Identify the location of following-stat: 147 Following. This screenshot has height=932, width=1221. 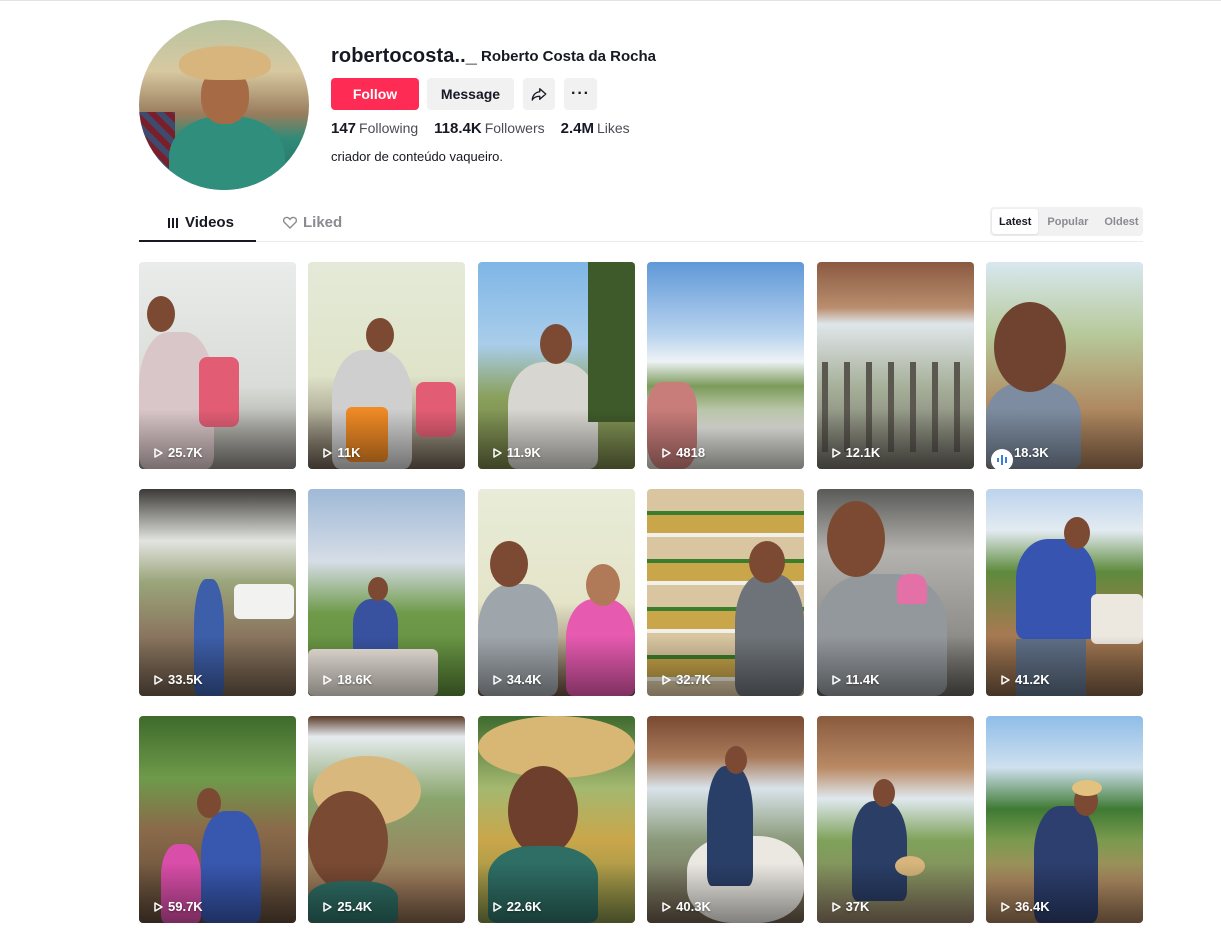
(374, 128).